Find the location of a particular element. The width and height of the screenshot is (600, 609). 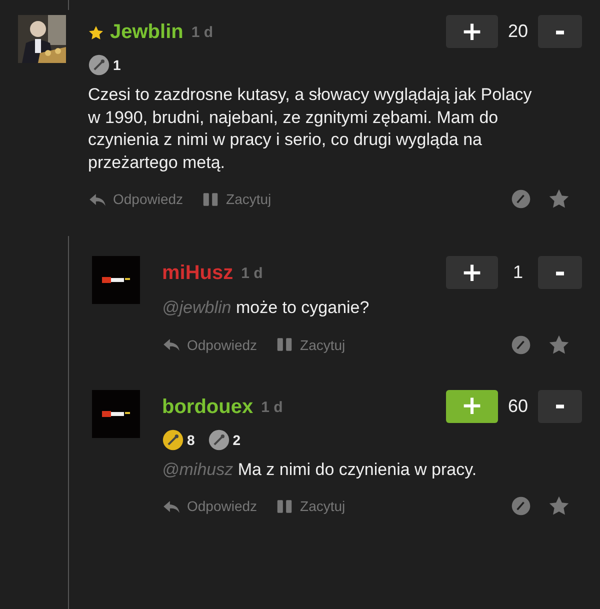

vote-count: 1 is located at coordinates (518, 272).